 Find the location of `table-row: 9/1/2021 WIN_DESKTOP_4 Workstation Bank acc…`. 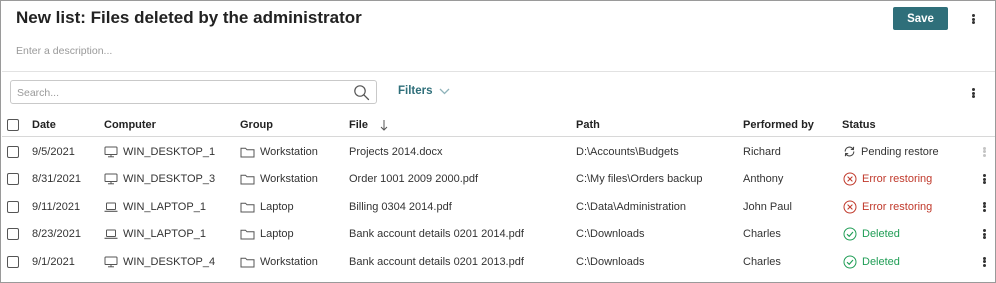

table-row: 9/1/2021 WIN_DESKTOP_4 Workstation Bank acc… is located at coordinates (498, 261).